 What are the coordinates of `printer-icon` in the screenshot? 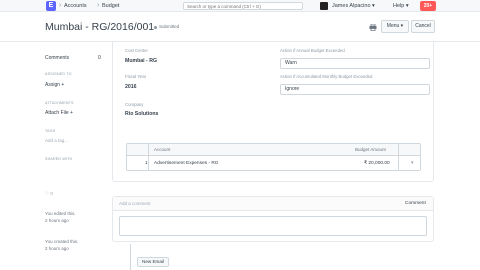 It's located at (373, 27).